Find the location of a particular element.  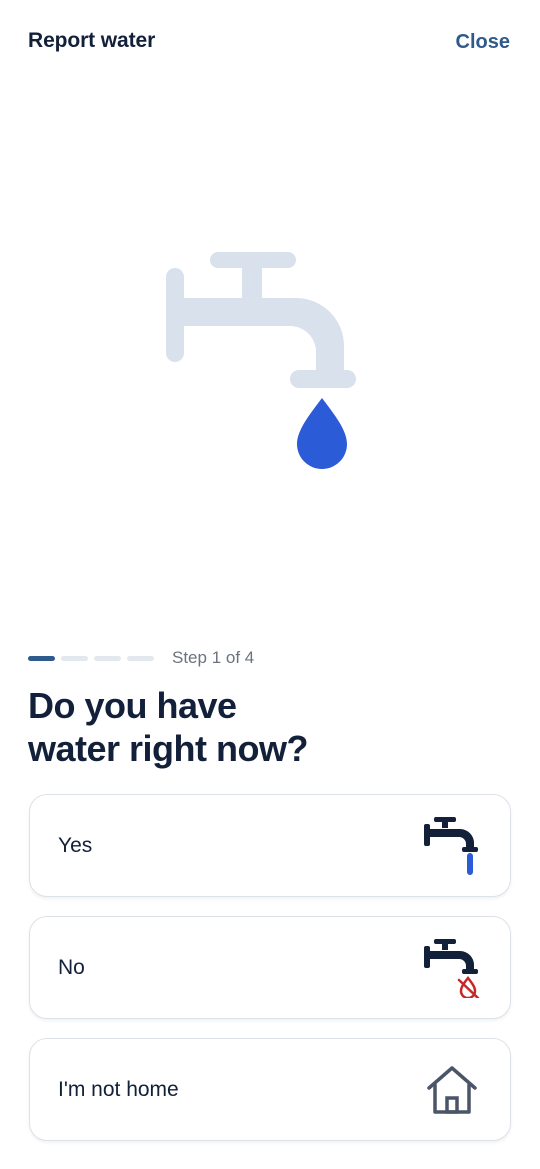

step-progress: Step 1 of 4 is located at coordinates (268, 658).